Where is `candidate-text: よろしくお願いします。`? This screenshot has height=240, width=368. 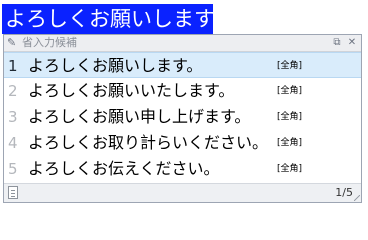
candidate-text: よろしくお願いします。 is located at coordinates (115, 65).